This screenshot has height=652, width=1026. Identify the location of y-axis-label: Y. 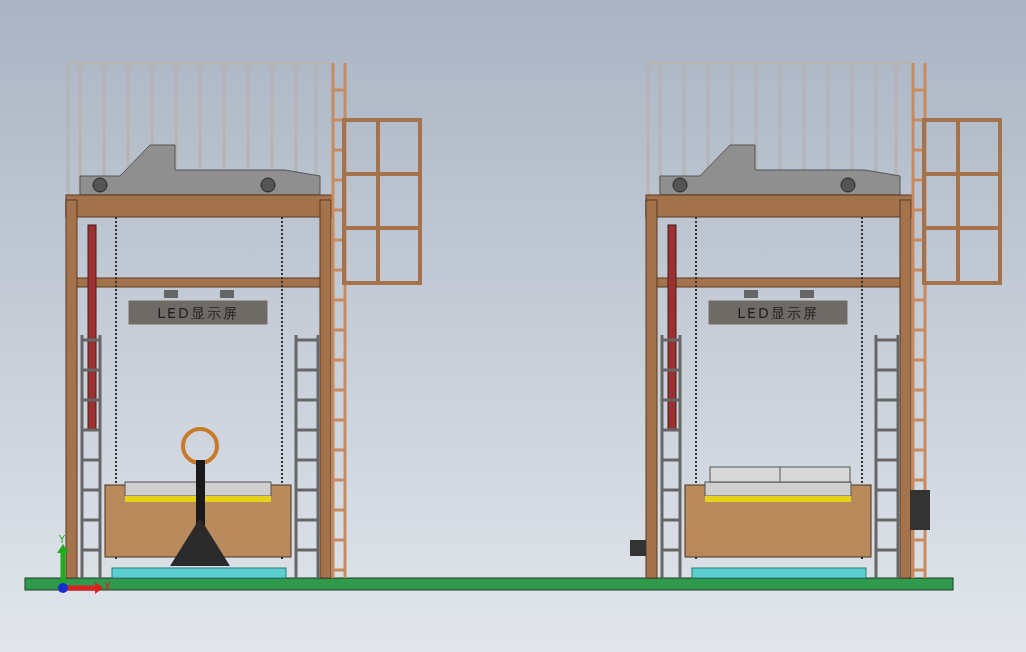
(62, 539).